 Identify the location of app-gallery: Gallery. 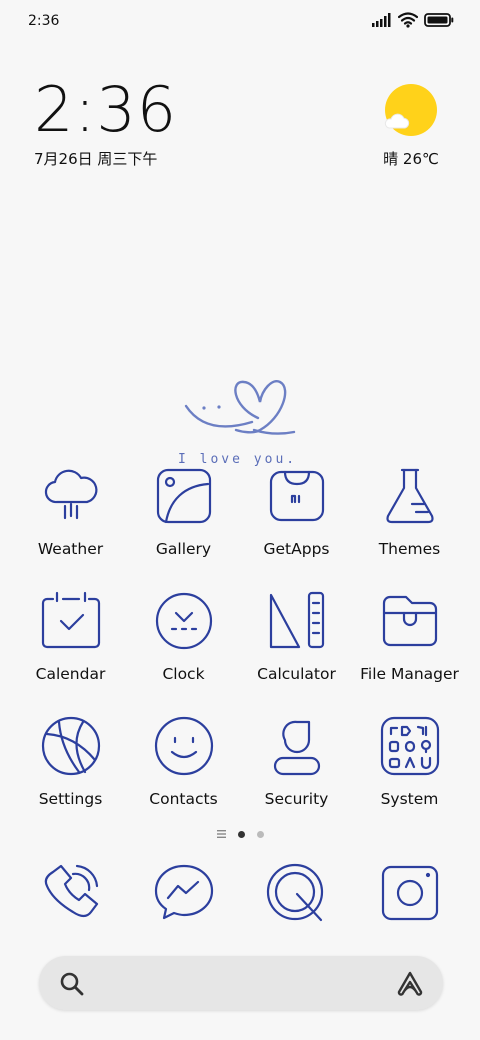
(183, 524).